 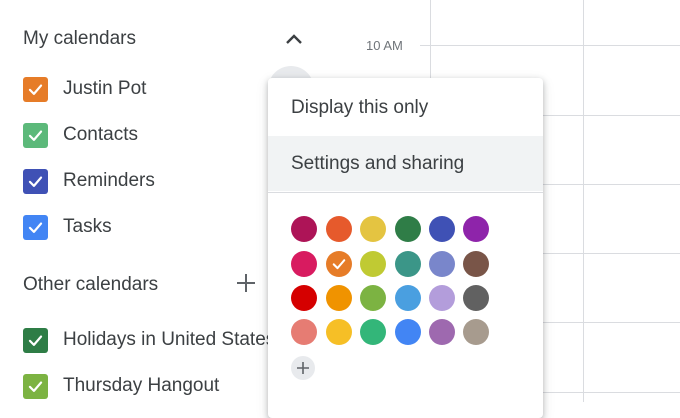 What do you see at coordinates (109, 180) in the screenshot?
I see `calendar-label: Reminders` at bounding box center [109, 180].